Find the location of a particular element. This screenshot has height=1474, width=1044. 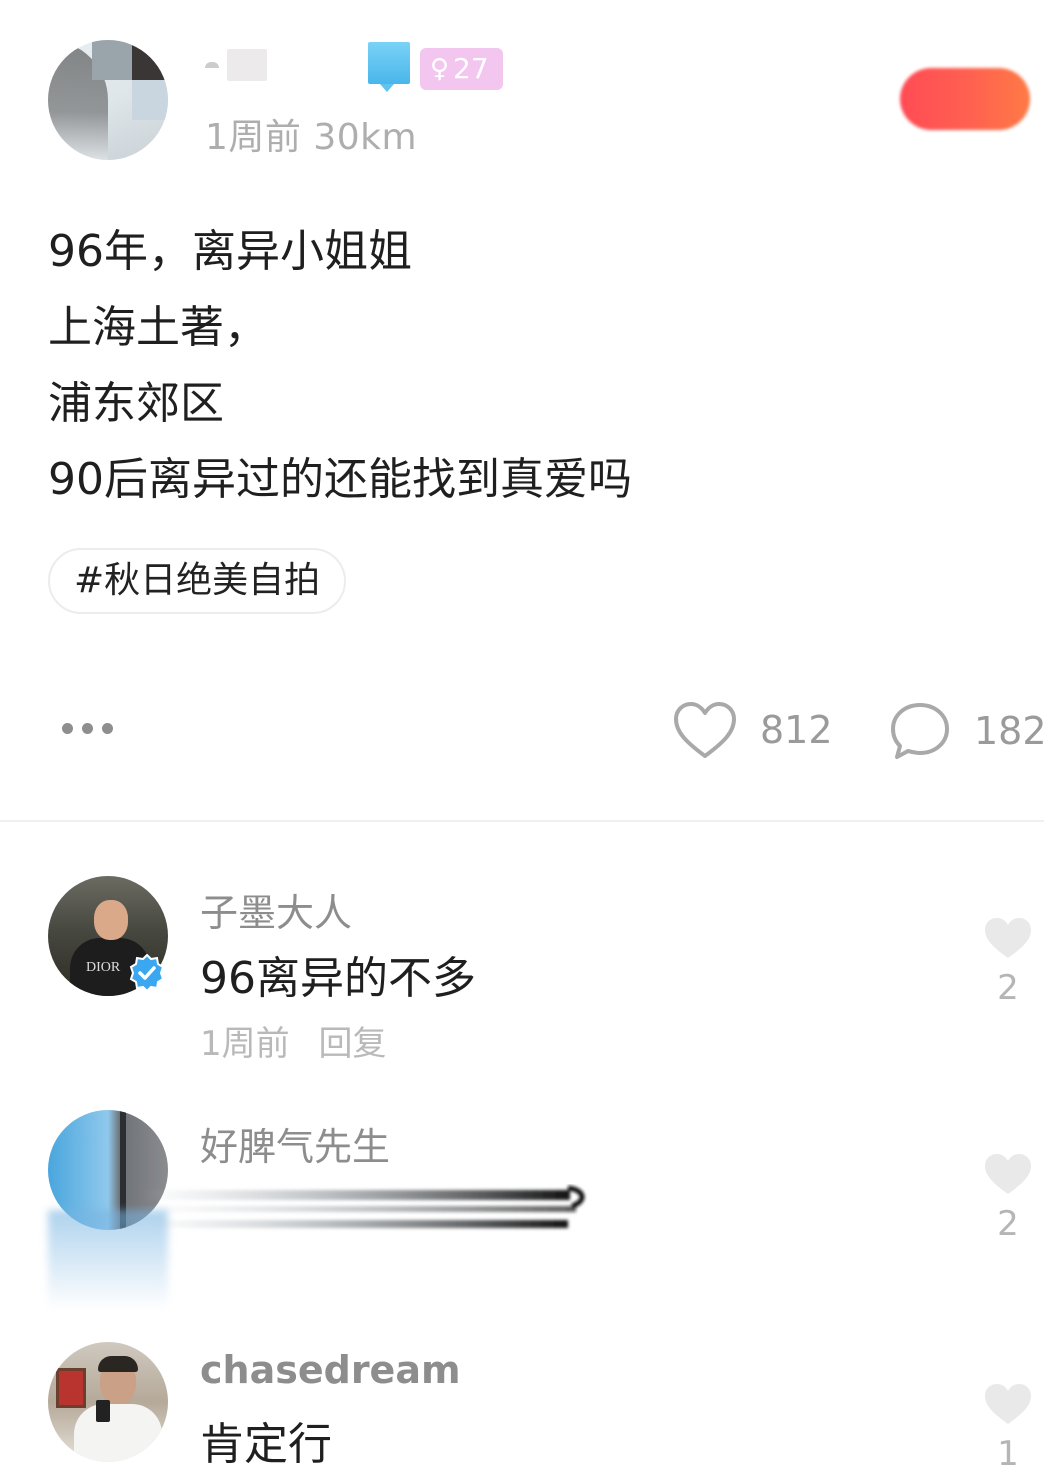

comment-meta: 1周前 回复 is located at coordinates (293, 1040).